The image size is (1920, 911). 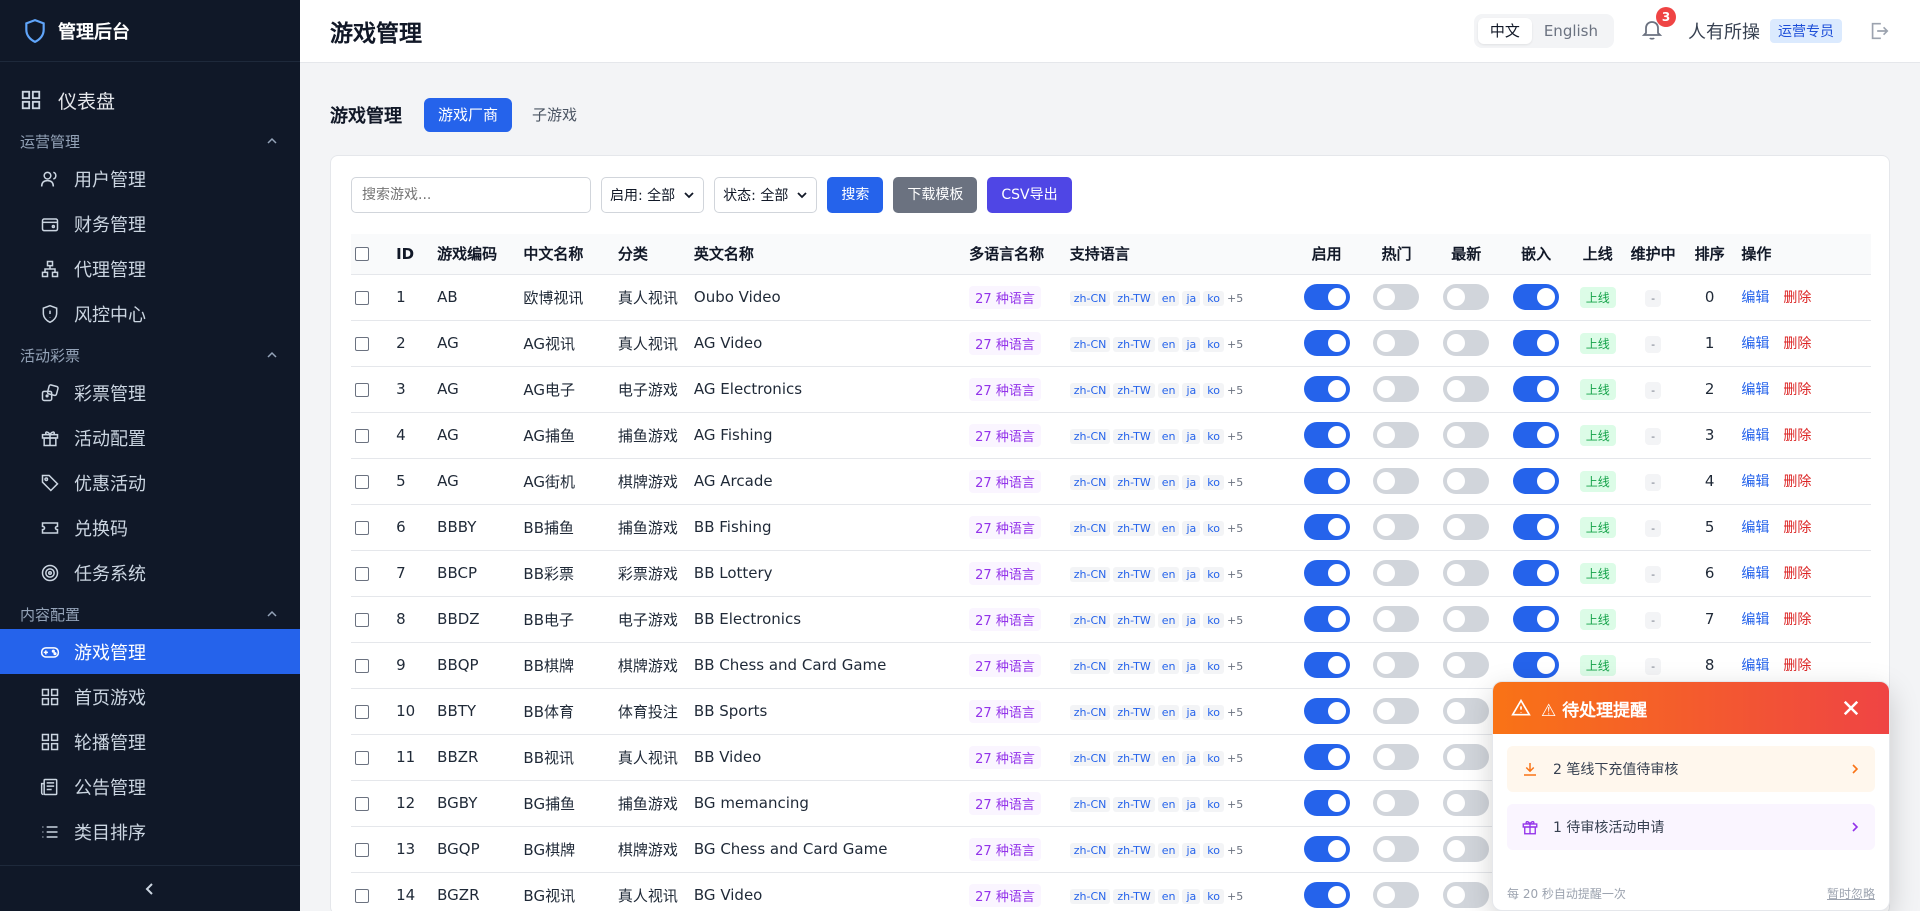 I want to click on status-filter-select: 状态: 全部, so click(x=766, y=195).